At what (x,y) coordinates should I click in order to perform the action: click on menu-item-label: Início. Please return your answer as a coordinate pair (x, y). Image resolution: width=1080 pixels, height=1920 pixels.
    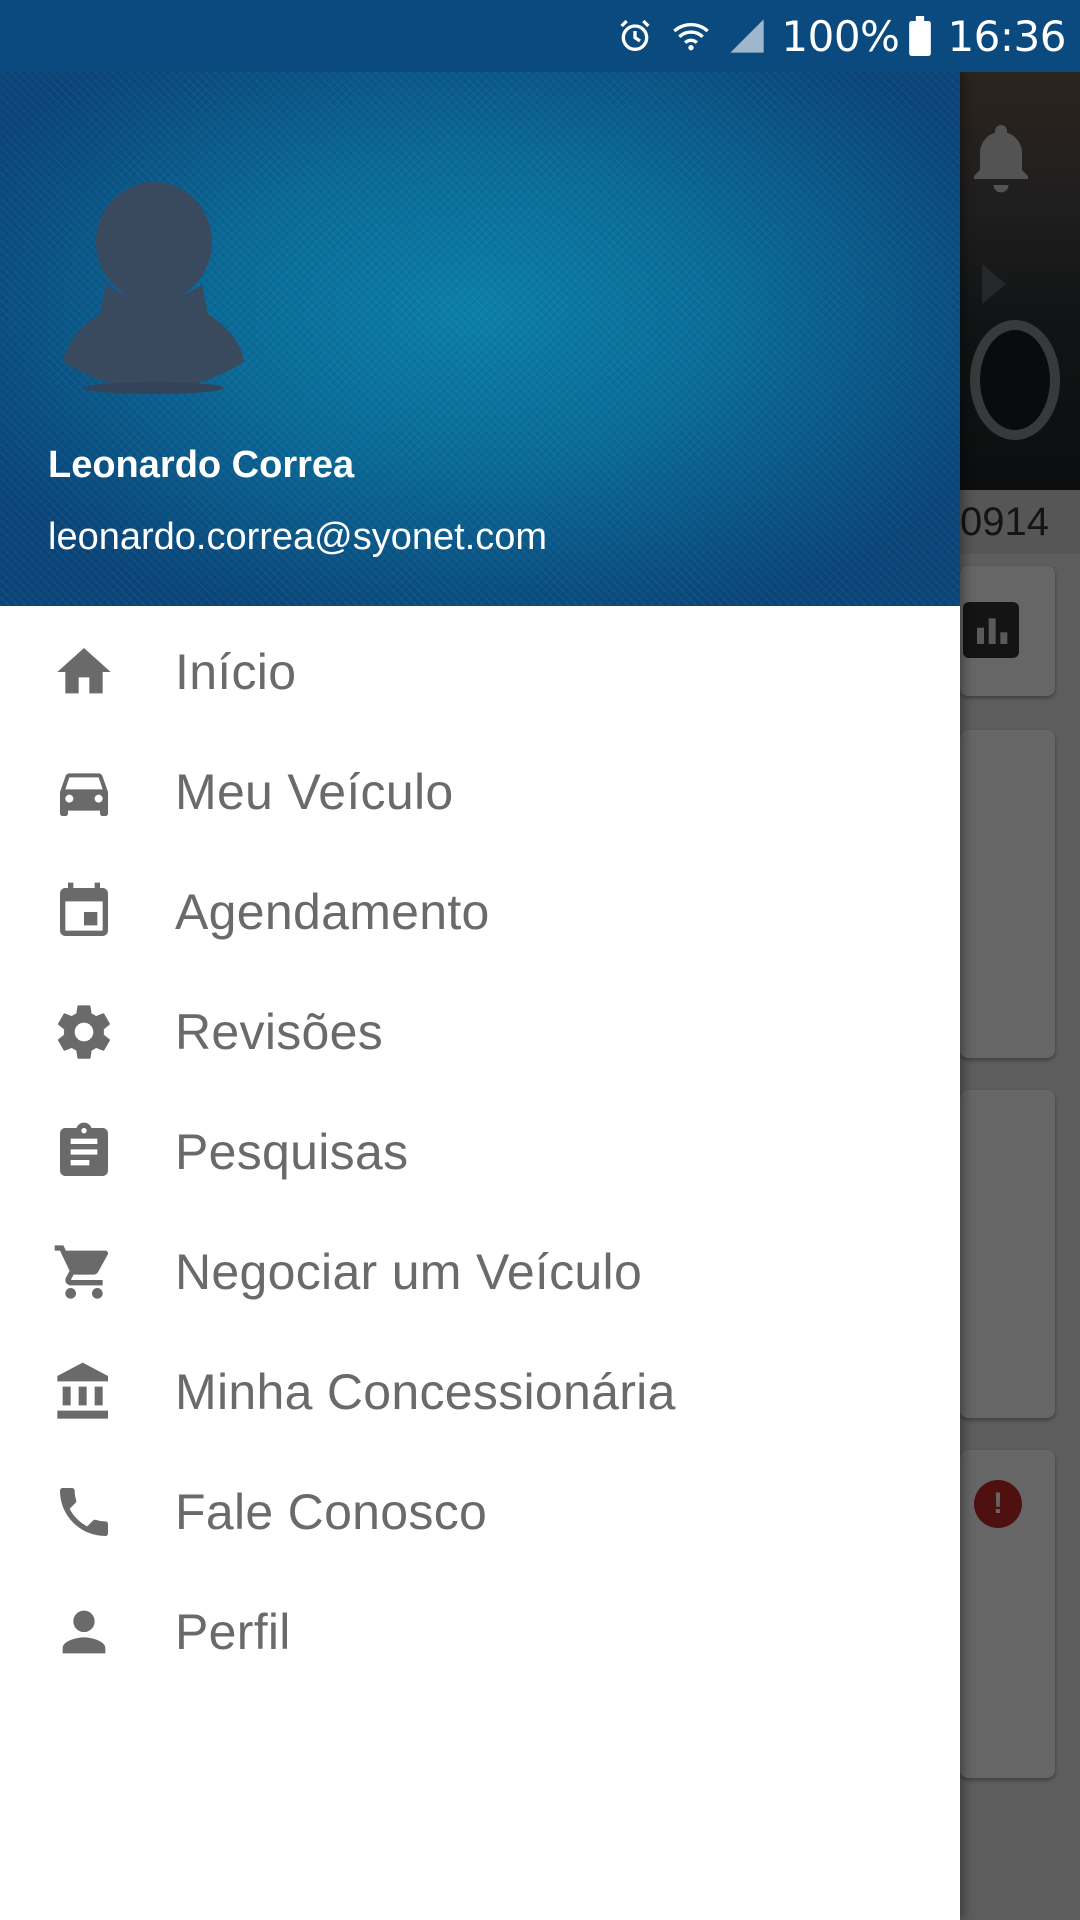
    Looking at the image, I should click on (236, 672).